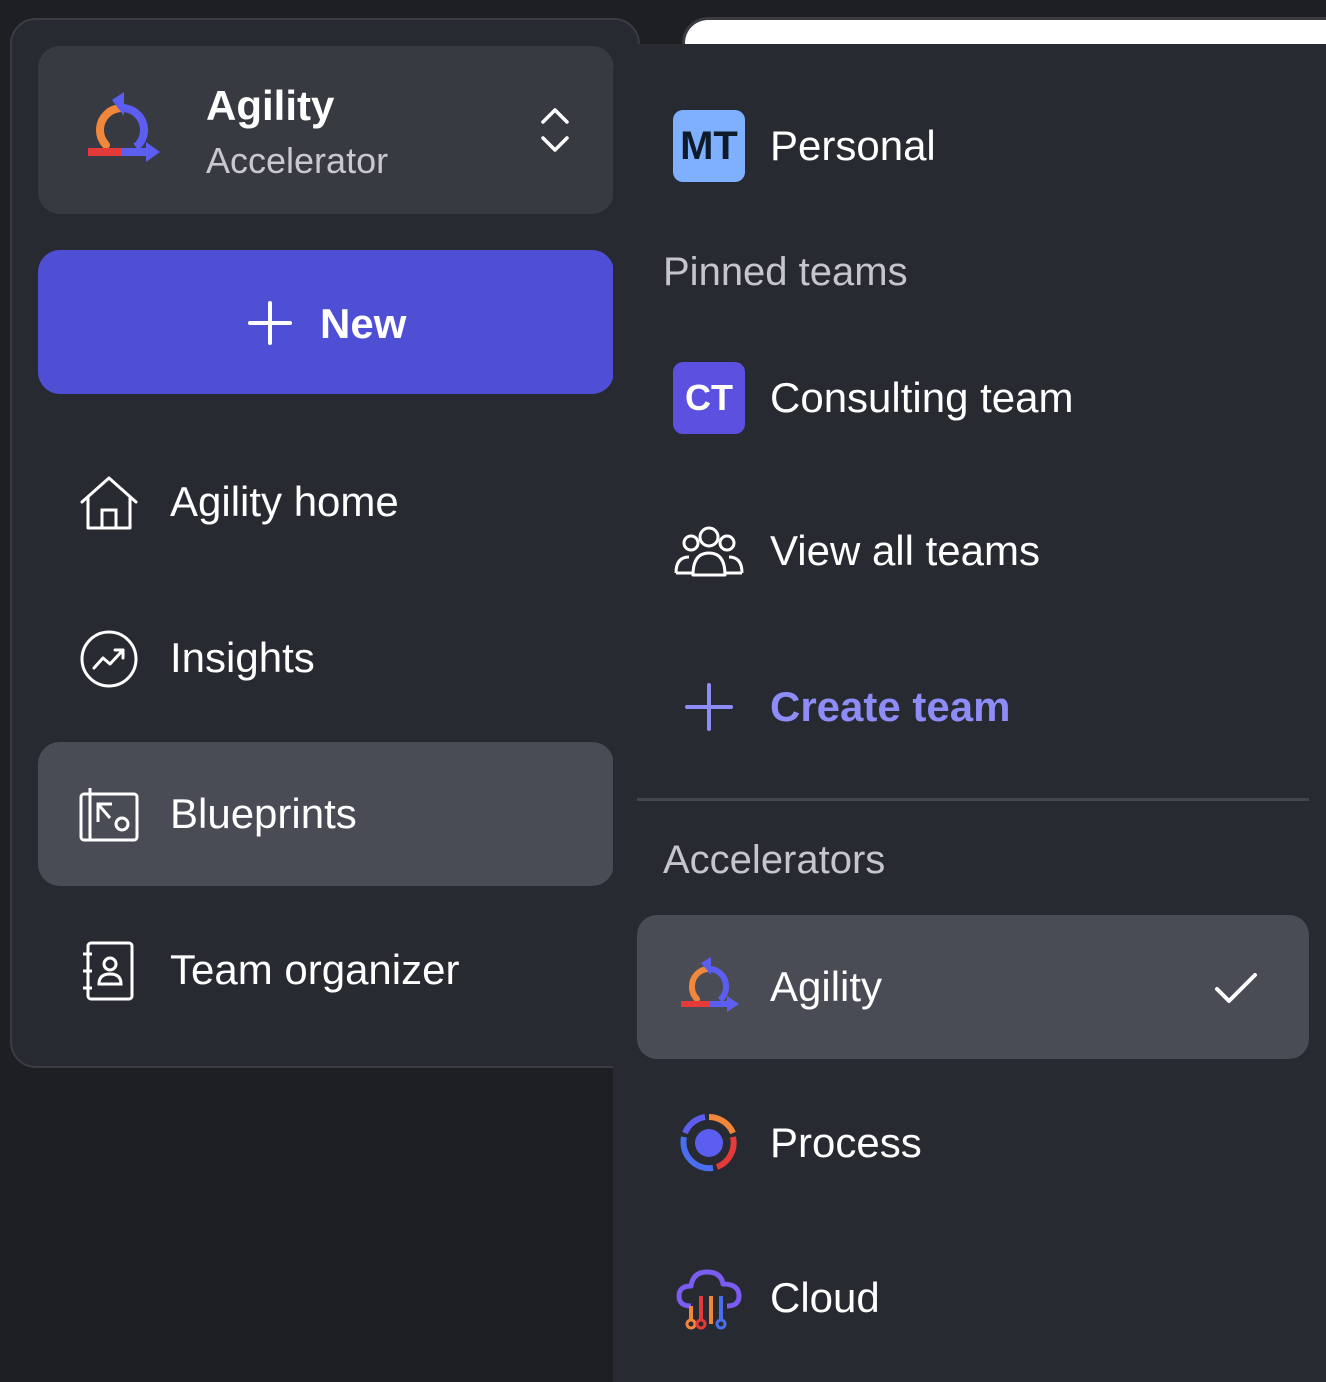 This screenshot has width=1326, height=1382. What do you see at coordinates (109, 659) in the screenshot?
I see `trending-up-icon` at bounding box center [109, 659].